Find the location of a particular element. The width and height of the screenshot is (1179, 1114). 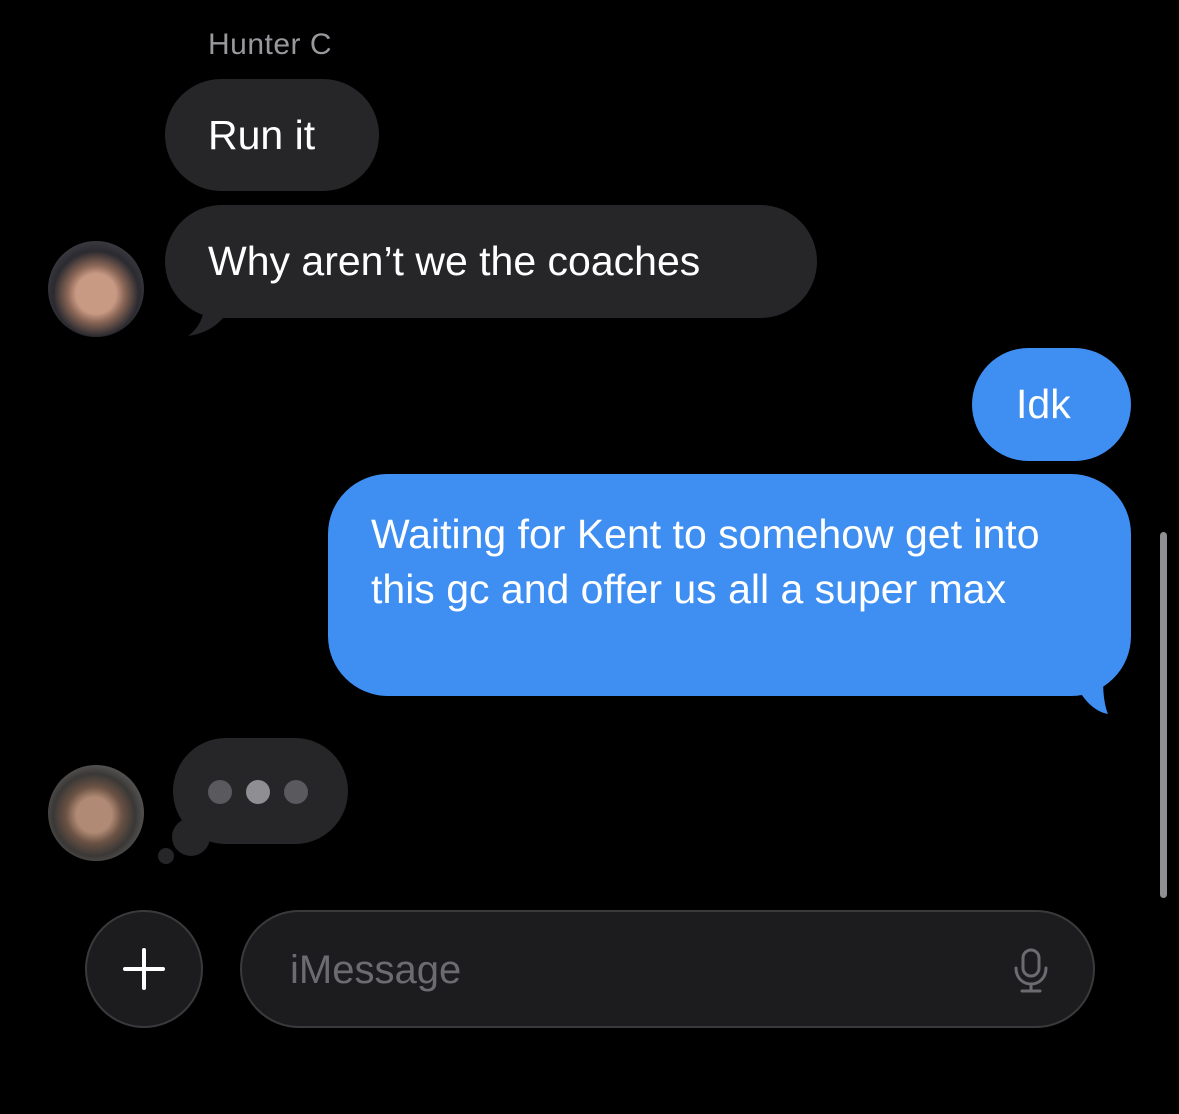

message-bubble: Idk is located at coordinates (1051, 404).